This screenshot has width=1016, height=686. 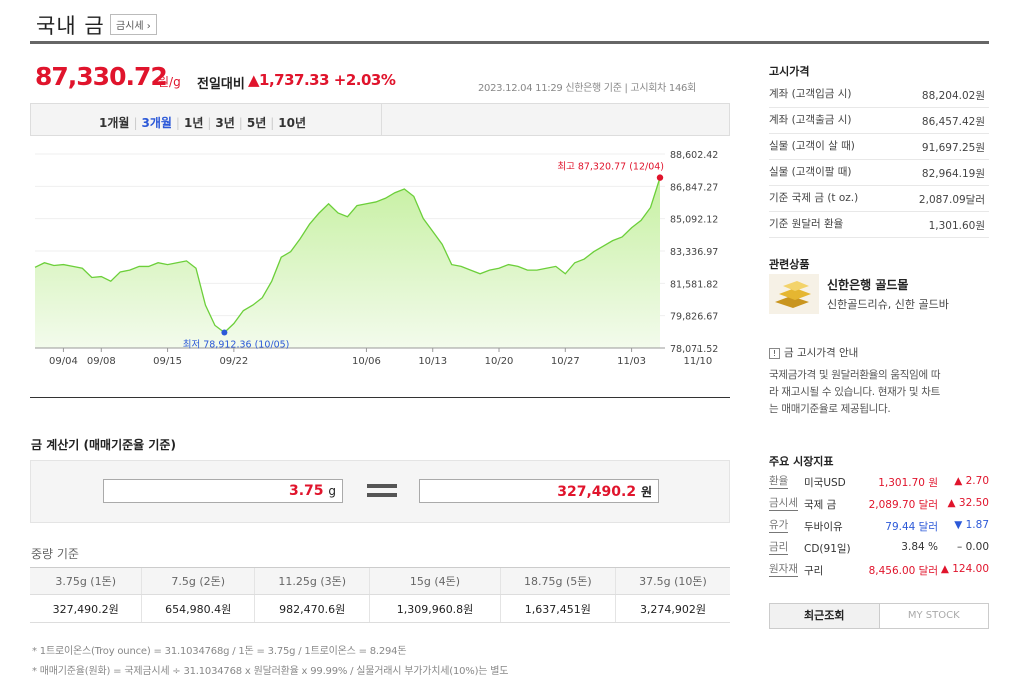 What do you see at coordinates (233, 361) in the screenshot?
I see `x-tick-label: 09/22` at bounding box center [233, 361].